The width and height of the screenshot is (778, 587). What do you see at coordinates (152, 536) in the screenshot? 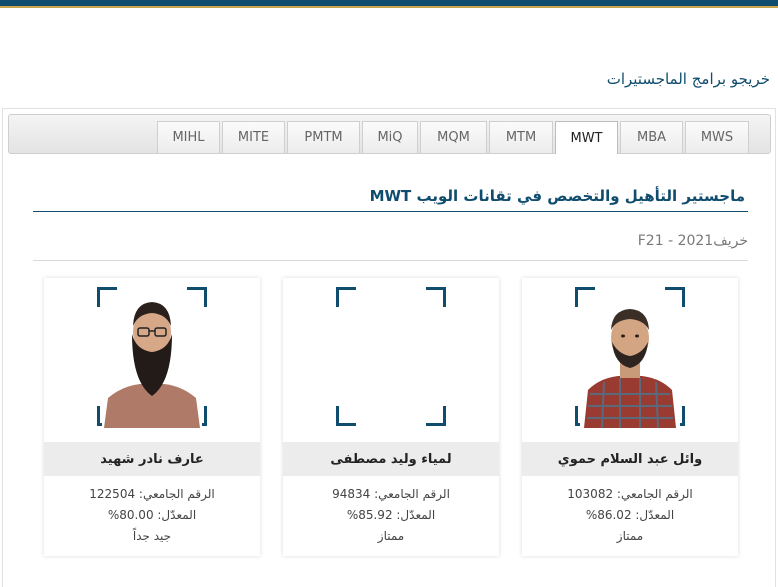
I see `graduate-grade: جيد جداً` at bounding box center [152, 536].